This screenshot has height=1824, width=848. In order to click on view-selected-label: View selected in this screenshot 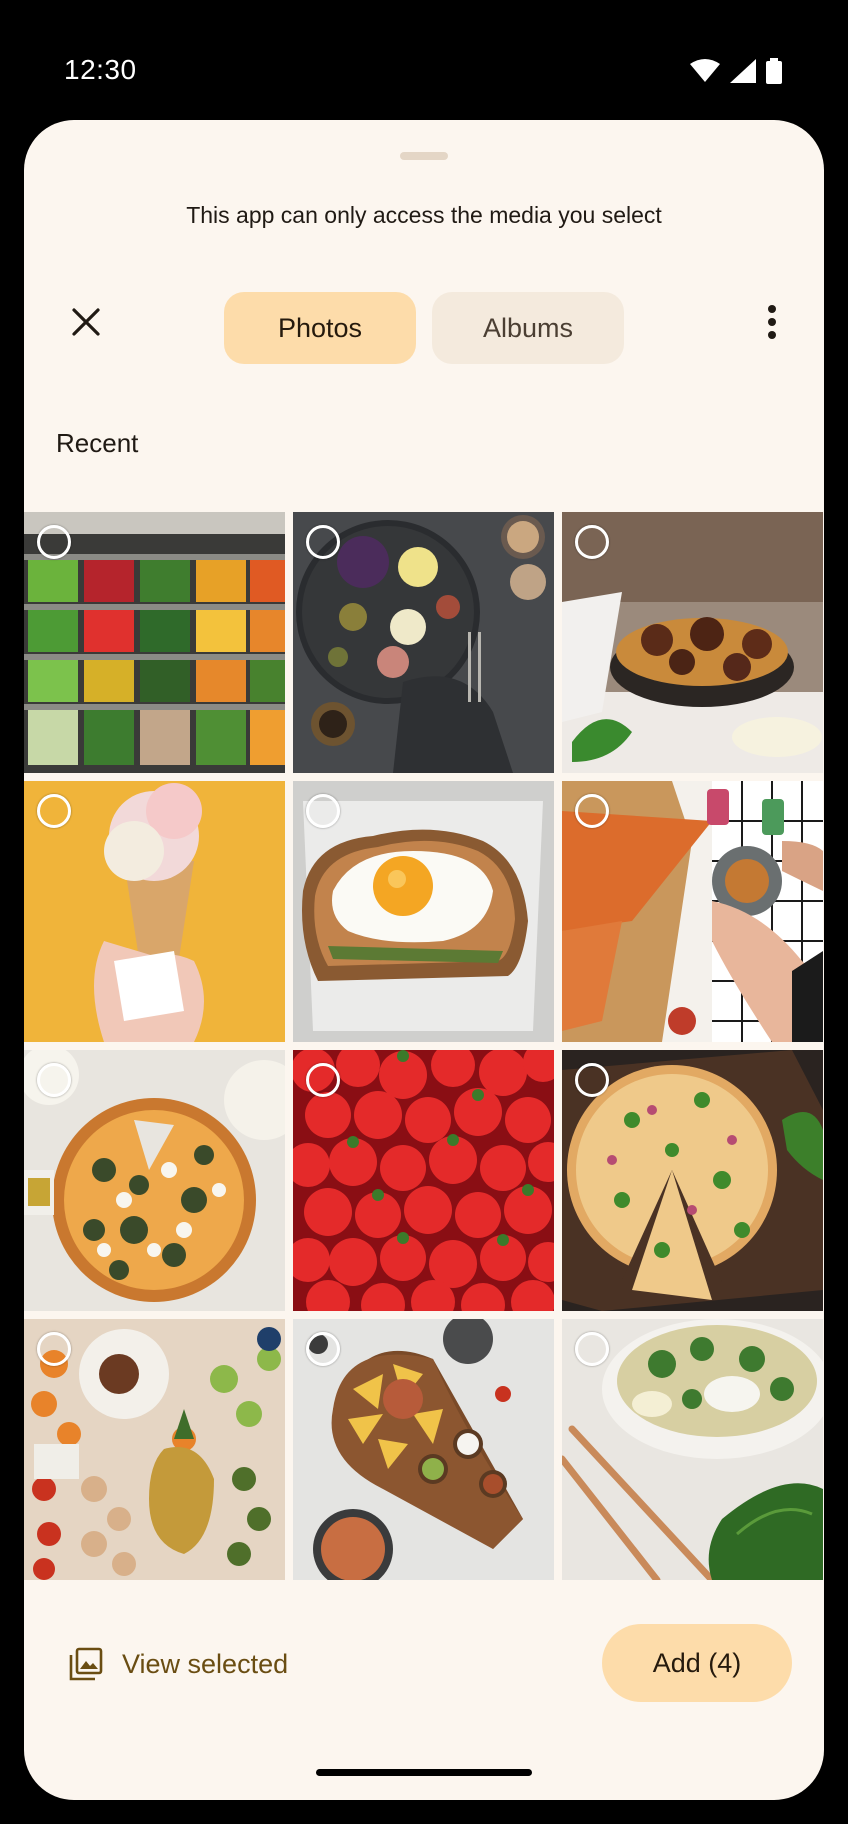, I will do `click(205, 1663)`.